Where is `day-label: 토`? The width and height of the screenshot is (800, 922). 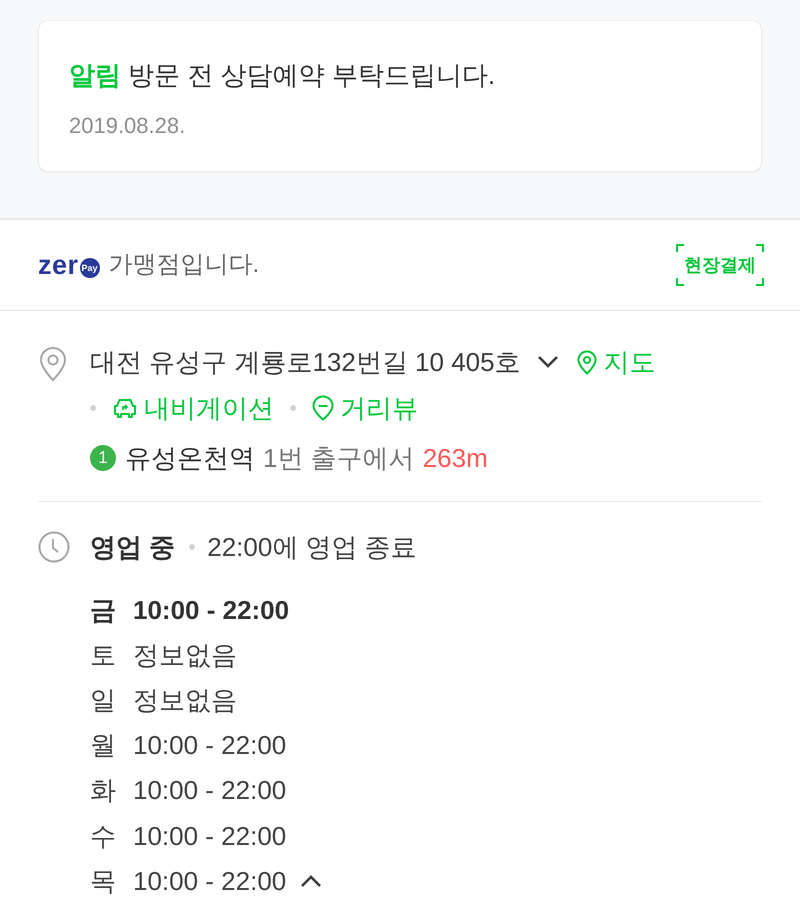
day-label: 토 is located at coordinates (103, 655).